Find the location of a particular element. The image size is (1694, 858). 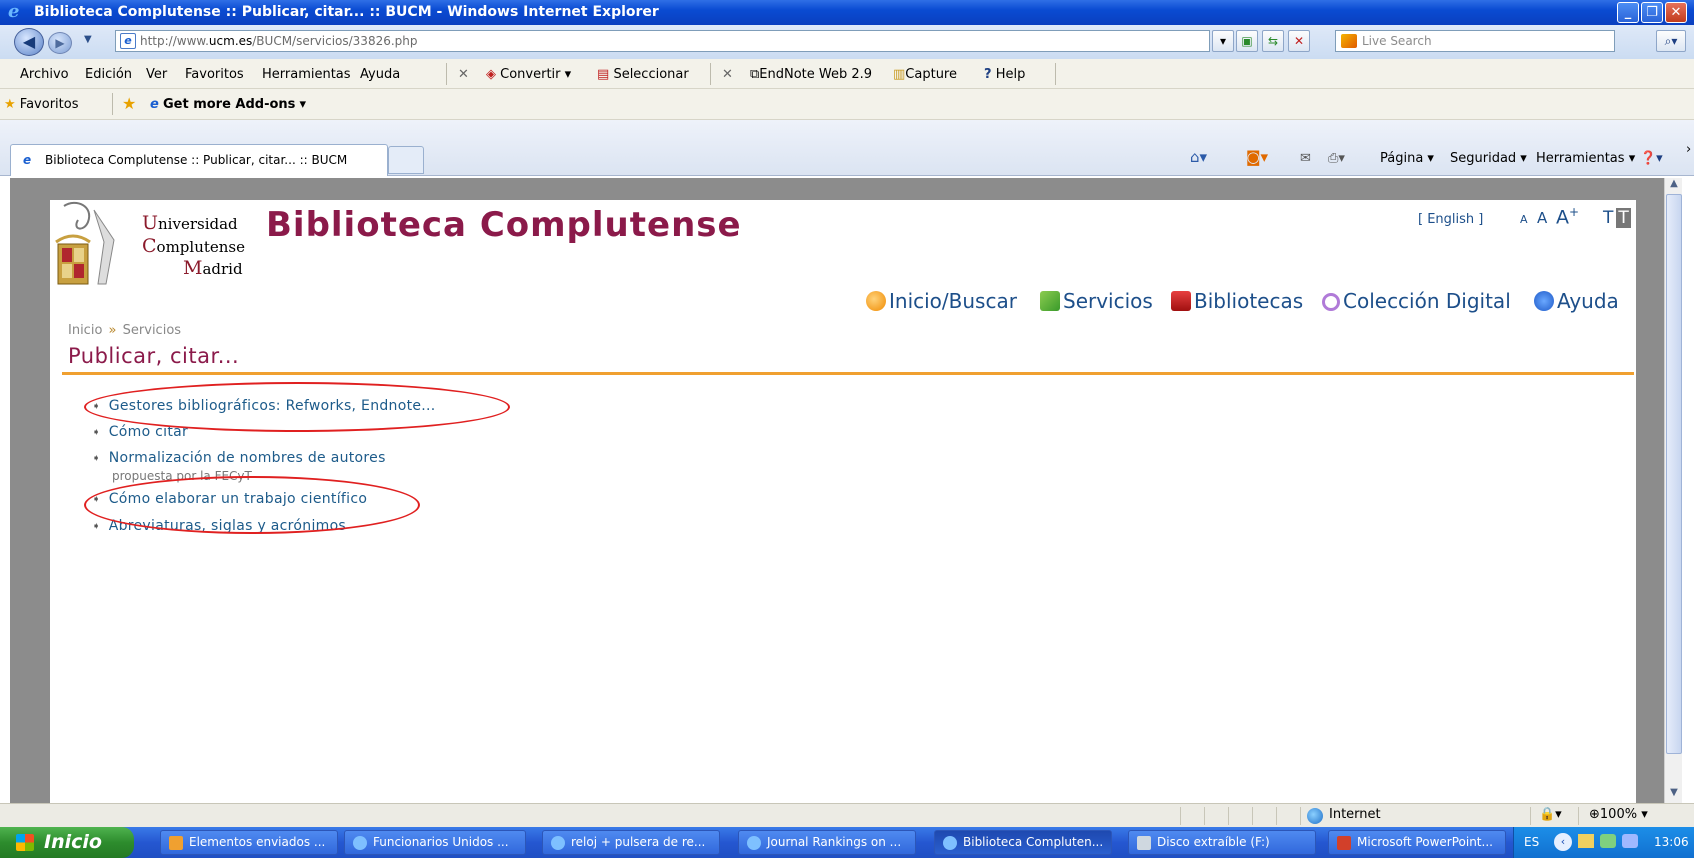

print-icon: ⎙▾ is located at coordinates (1336, 158).